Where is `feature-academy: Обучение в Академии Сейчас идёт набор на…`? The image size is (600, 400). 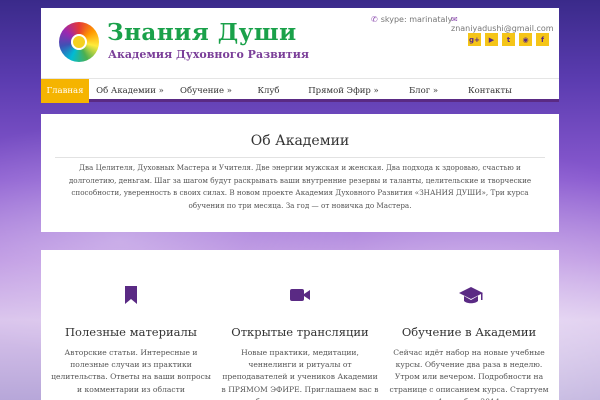 feature-academy: Обучение в Академии Сейчас идёт набор на… is located at coordinates (469, 325).